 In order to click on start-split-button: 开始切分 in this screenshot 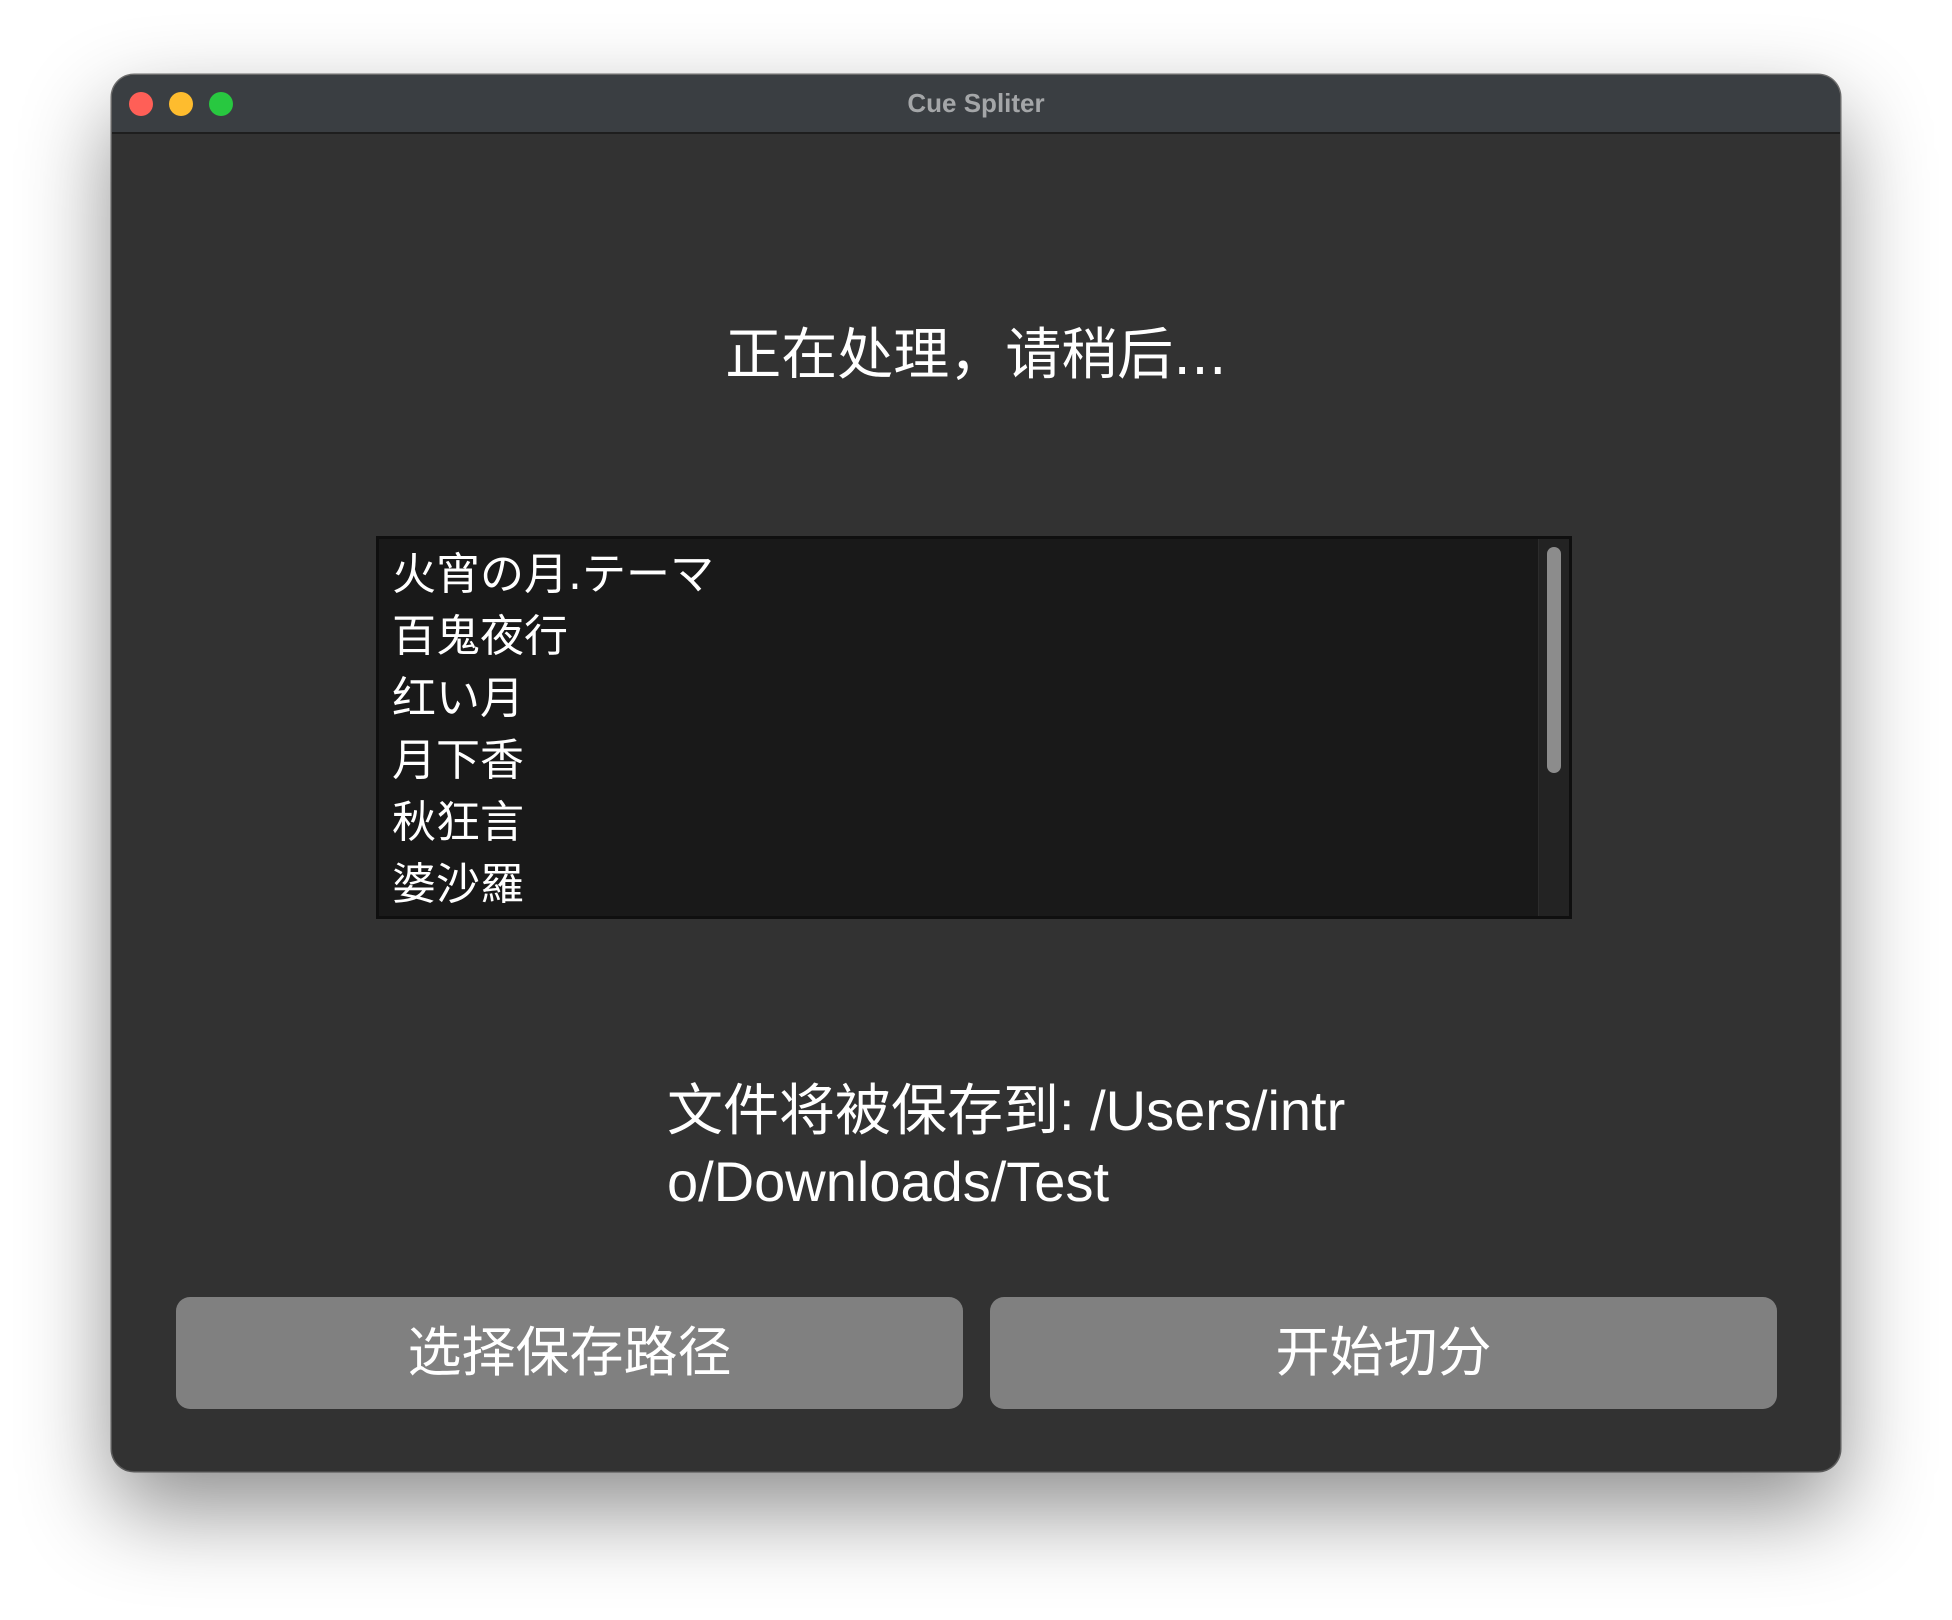, I will do `click(1383, 1353)`.